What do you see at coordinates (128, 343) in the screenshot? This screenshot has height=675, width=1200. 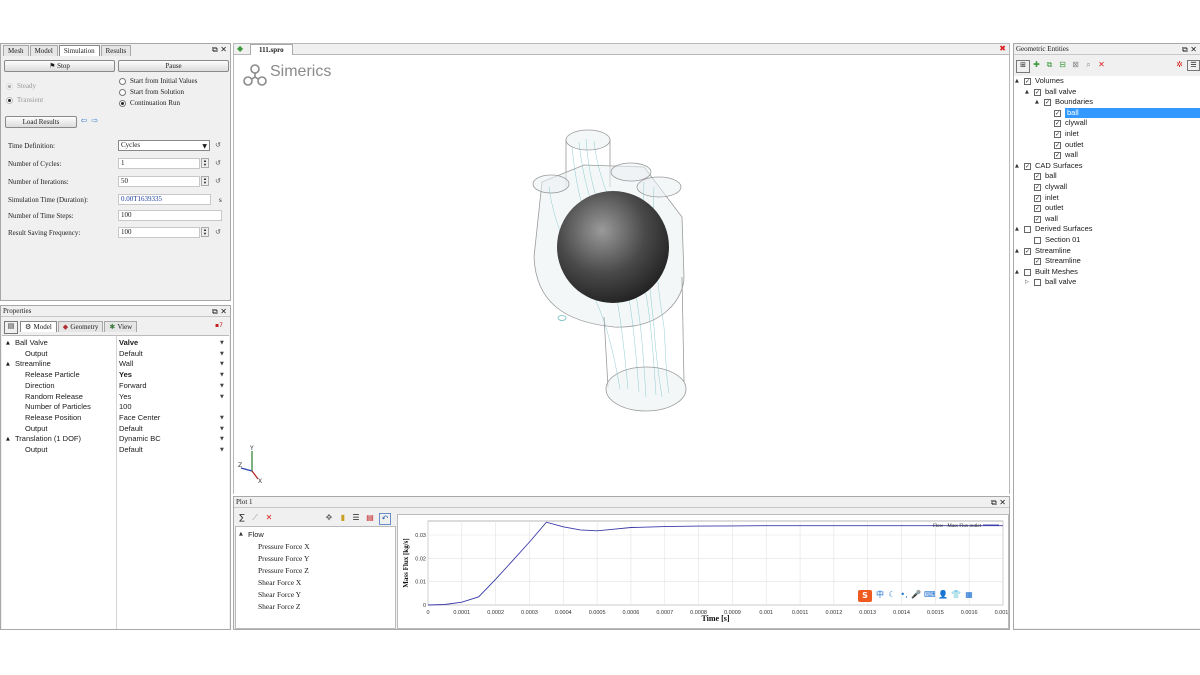 I see `property-value: Valve` at bounding box center [128, 343].